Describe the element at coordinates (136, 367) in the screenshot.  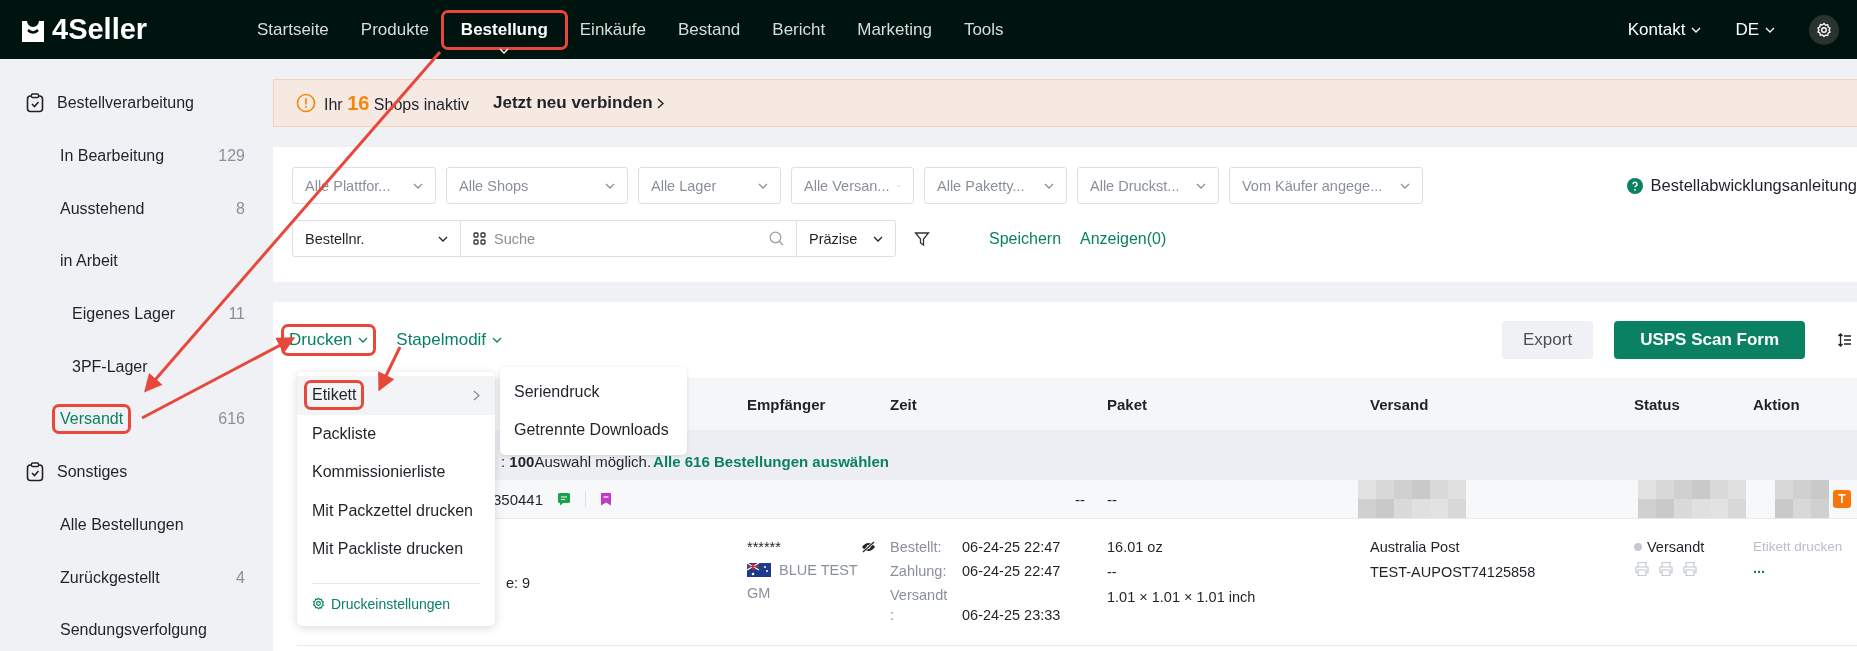
I see `sidebar-item: 3PF-Lager` at that location.